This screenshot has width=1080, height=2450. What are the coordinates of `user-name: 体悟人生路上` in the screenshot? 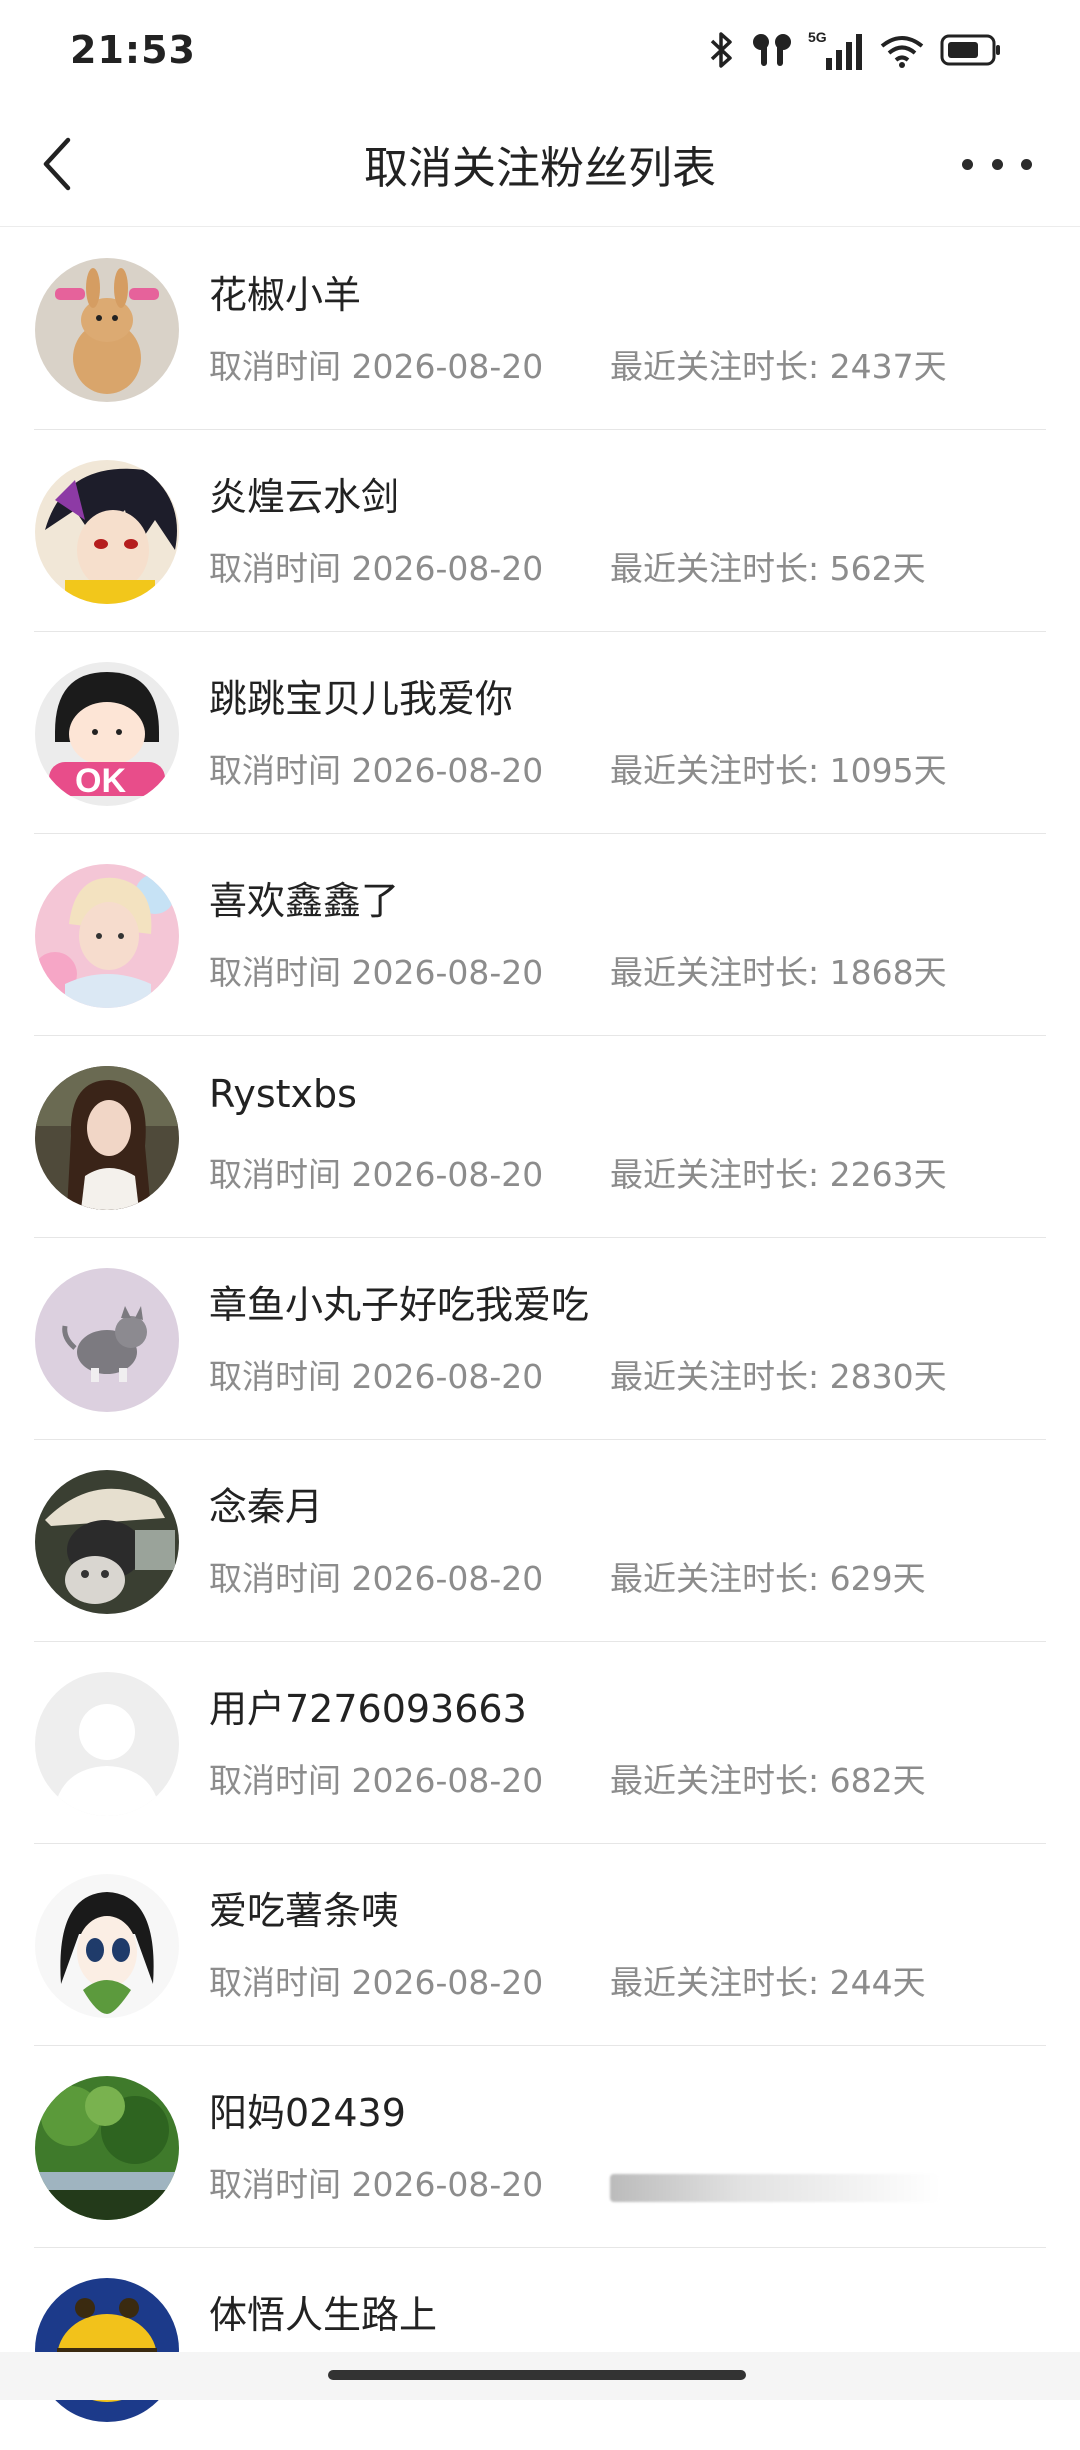 It's located at (323, 2315).